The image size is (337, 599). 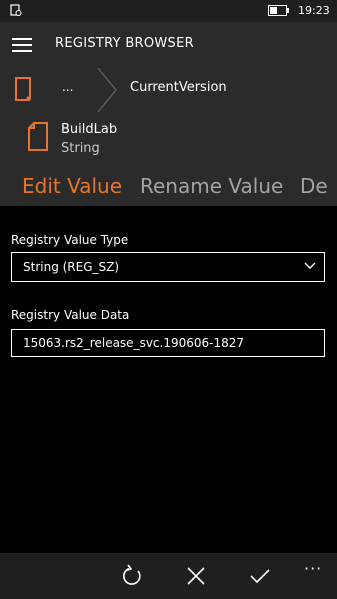 What do you see at coordinates (124, 43) in the screenshot?
I see `app-title: REGISTRY BROWSER` at bounding box center [124, 43].